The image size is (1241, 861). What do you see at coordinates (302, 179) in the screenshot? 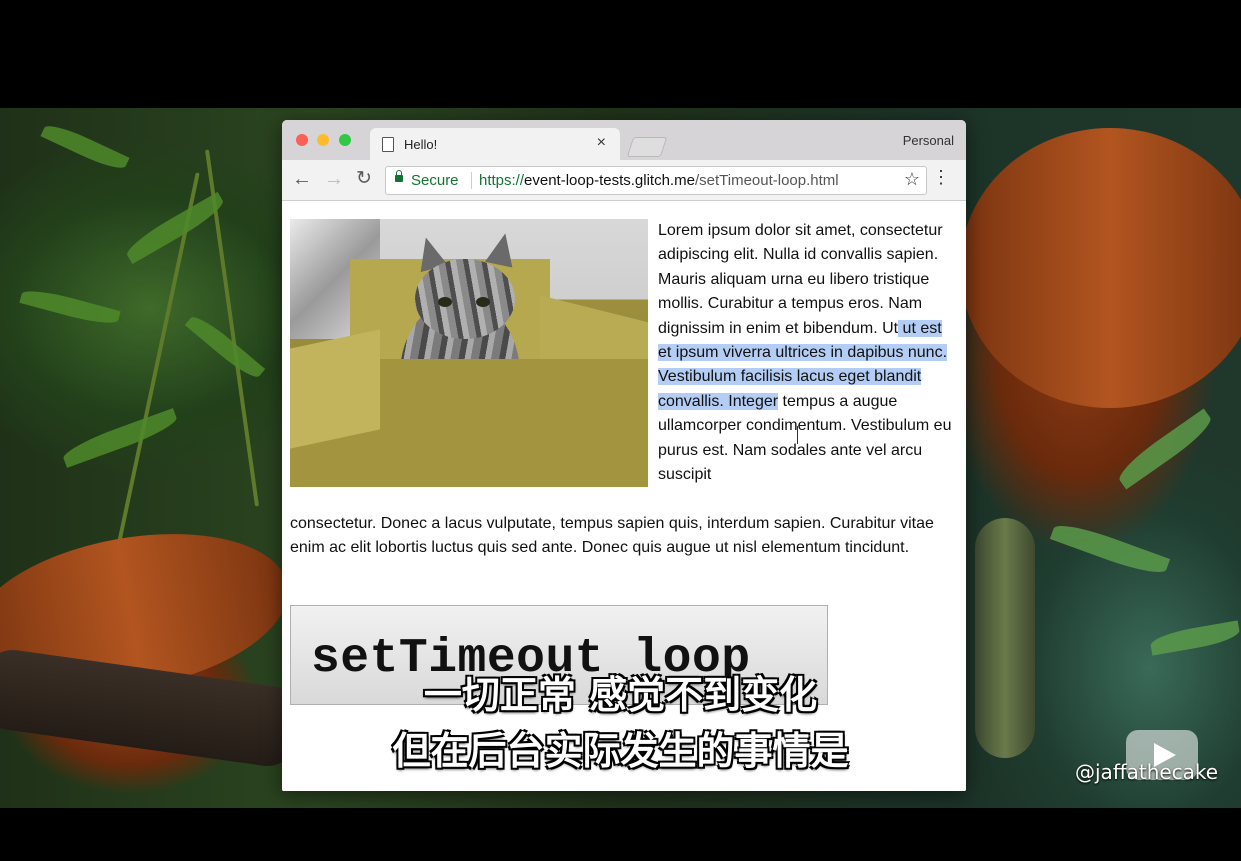
I see `back-arrow-icon: ←` at bounding box center [302, 179].